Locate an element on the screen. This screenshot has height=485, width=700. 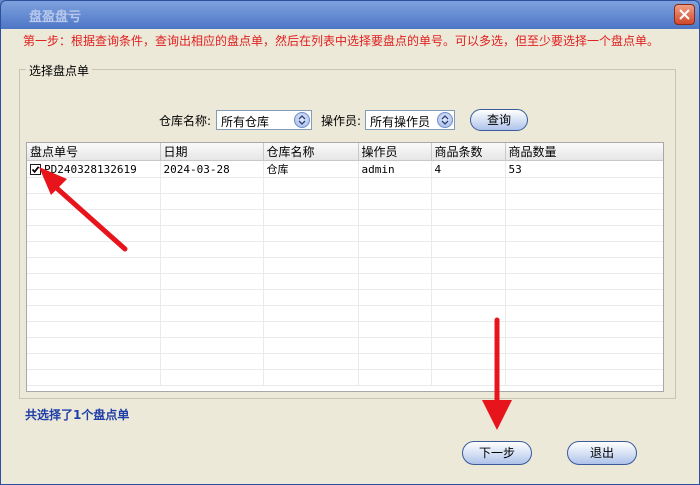
window-title: 盘盈盘亏 is located at coordinates (55, 17).